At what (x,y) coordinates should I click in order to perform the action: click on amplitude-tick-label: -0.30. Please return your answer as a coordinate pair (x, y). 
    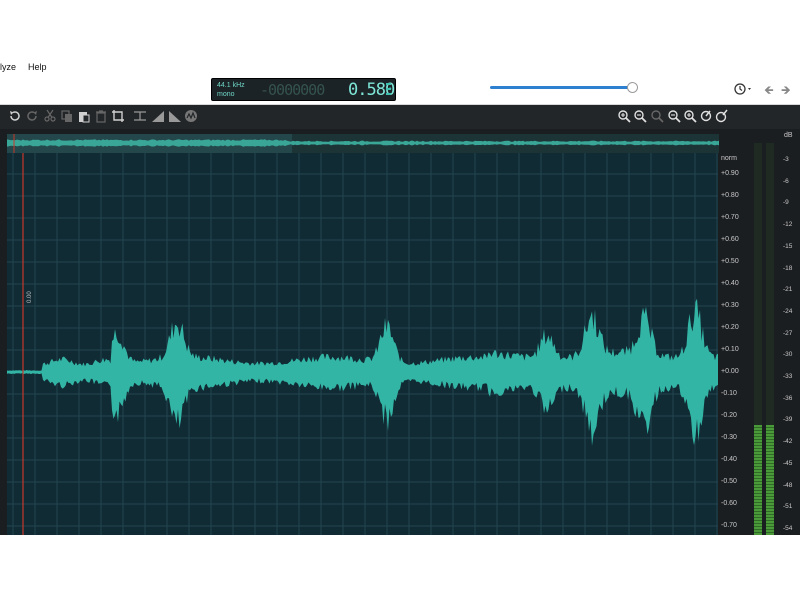
    Looking at the image, I should click on (729, 437).